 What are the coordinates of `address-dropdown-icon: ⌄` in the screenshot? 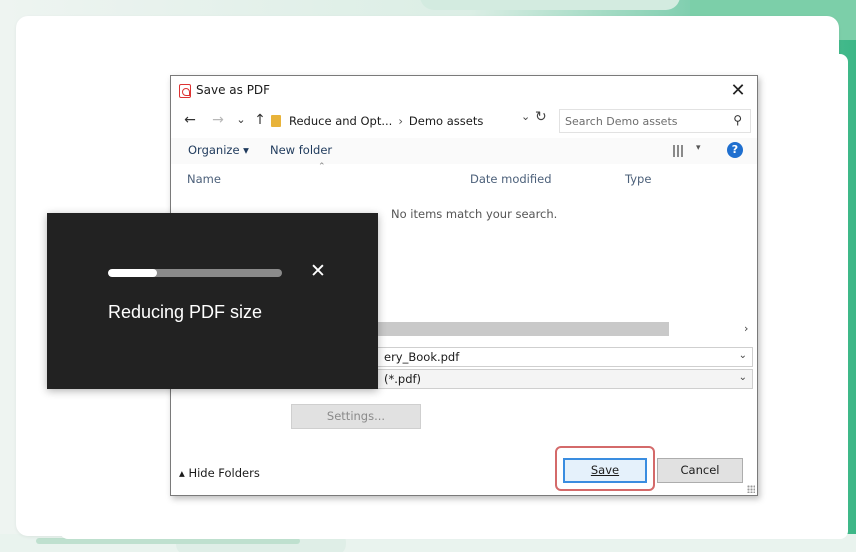 It's located at (525, 116).